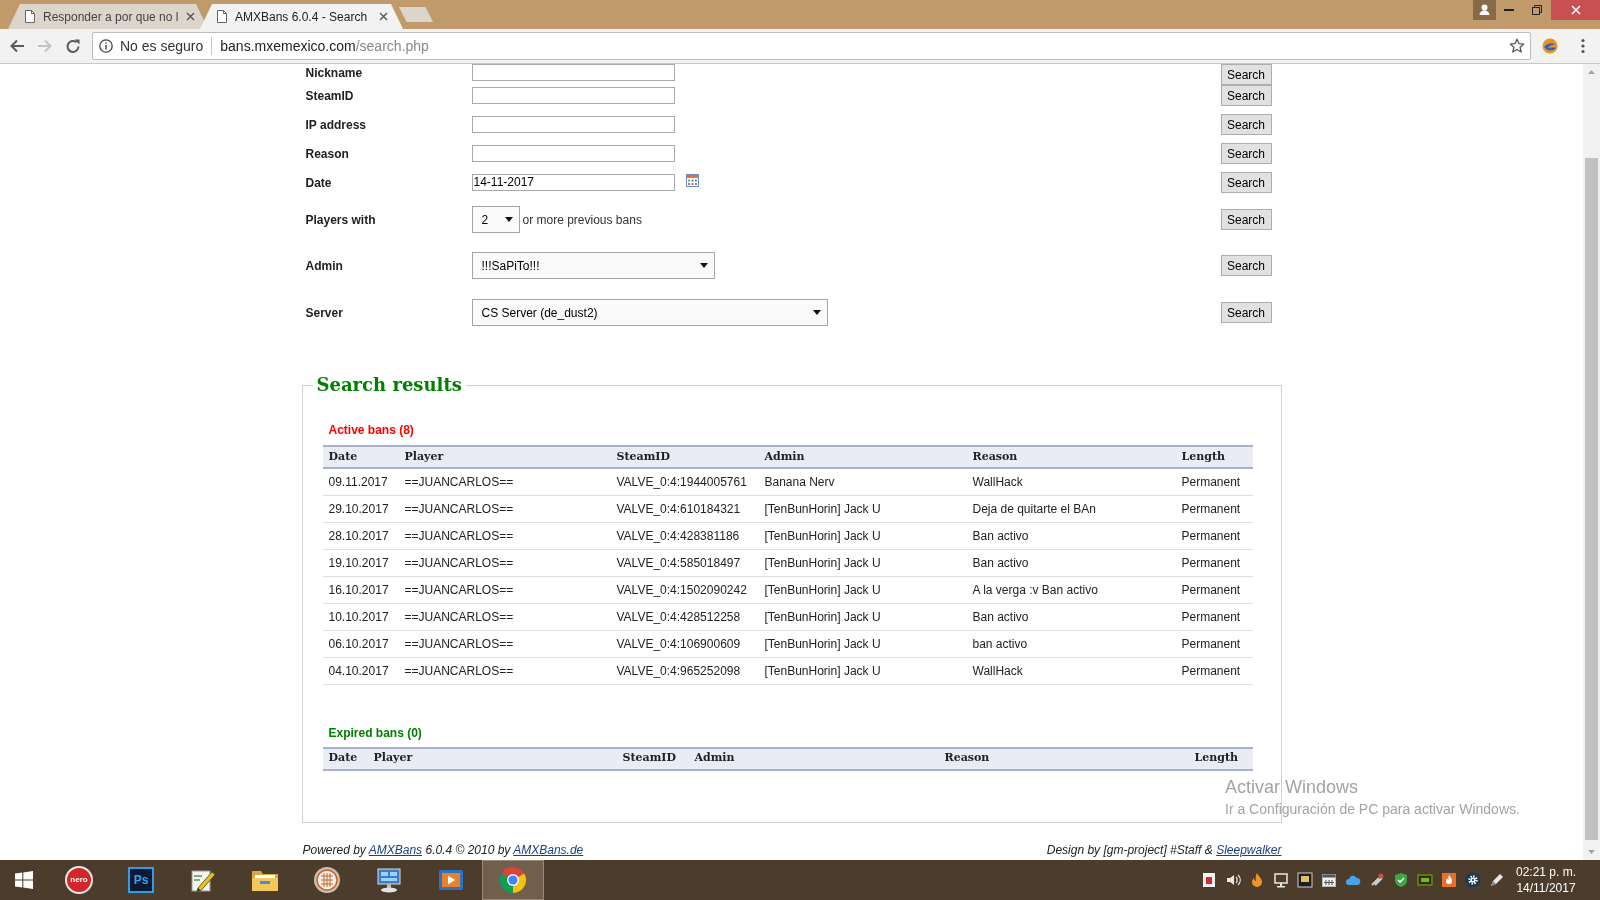  Describe the element at coordinates (360, 508) in the screenshot. I see `table-cell: 29.10.2017` at that location.